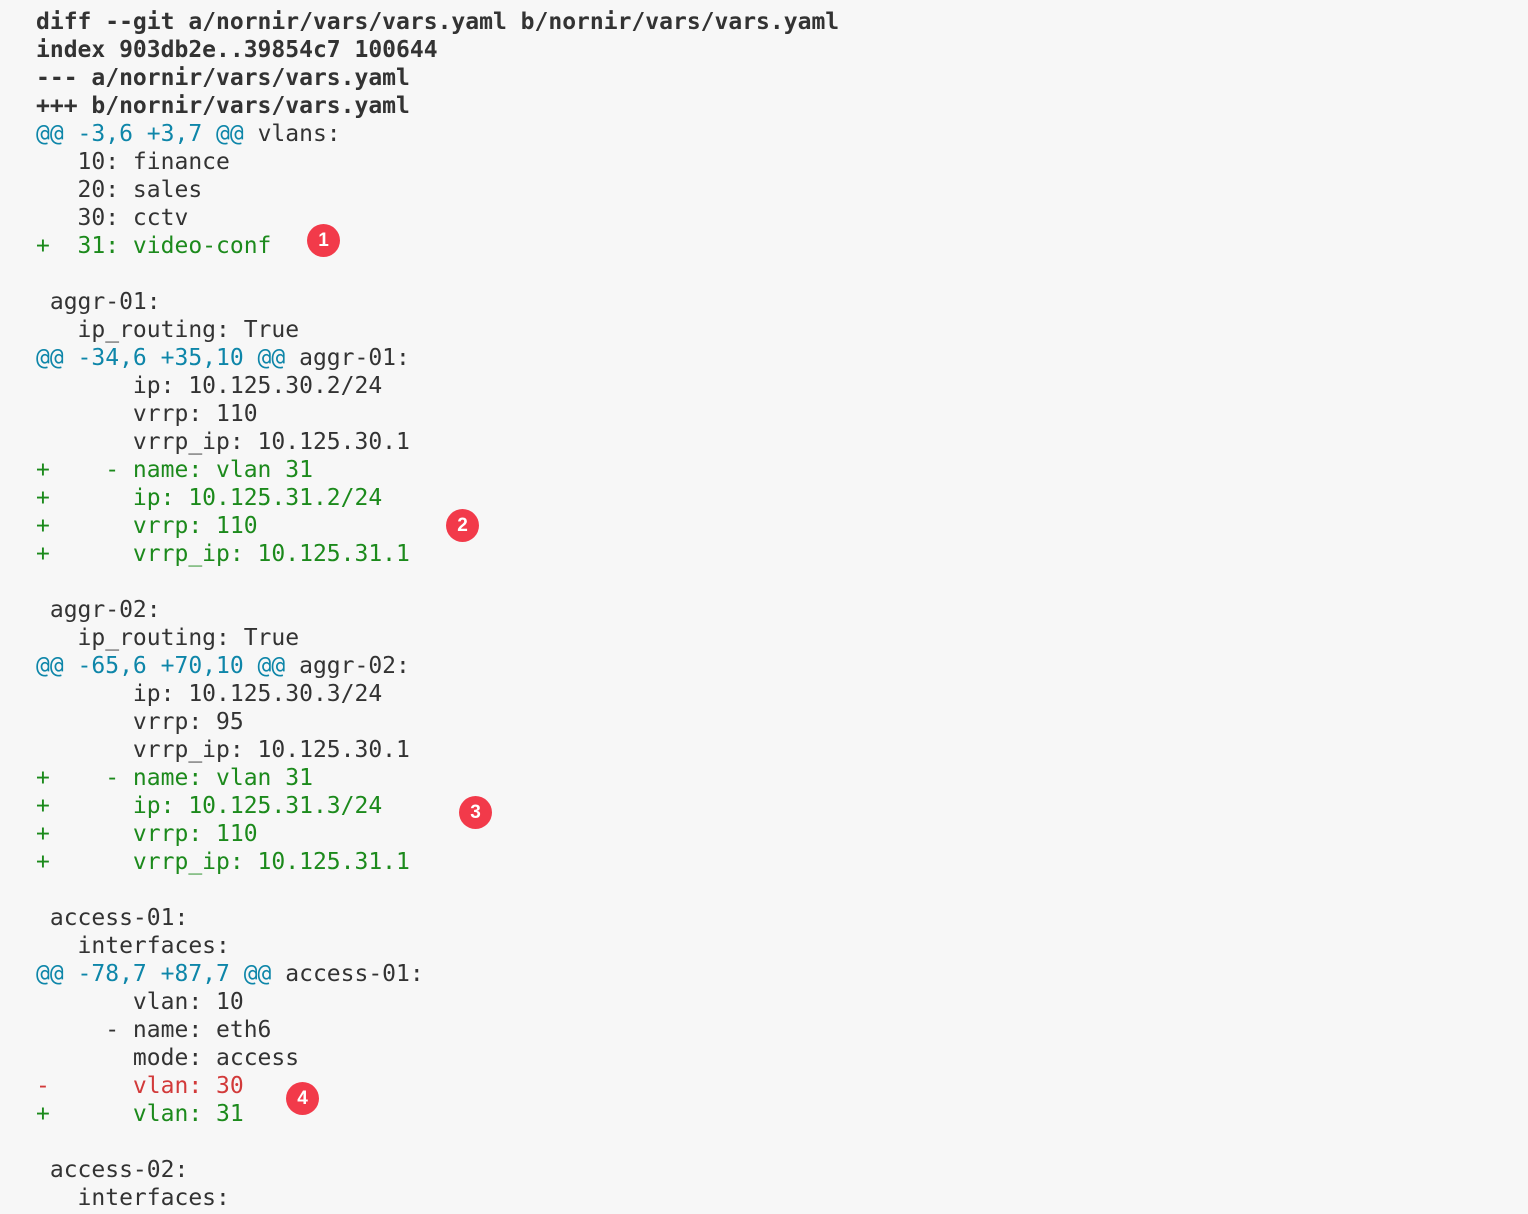 The image size is (1528, 1214). Describe the element at coordinates (347, 974) in the screenshot. I see `hunk-context: access-01:` at that location.